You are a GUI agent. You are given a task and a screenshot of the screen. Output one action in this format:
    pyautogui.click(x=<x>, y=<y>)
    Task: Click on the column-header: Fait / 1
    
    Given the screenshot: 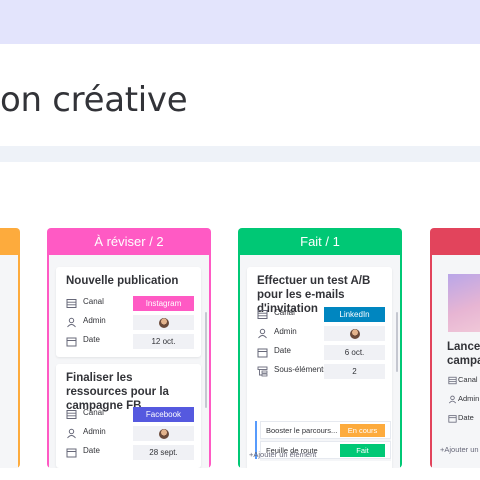 What is the action you would take?
    pyautogui.click(x=320, y=241)
    